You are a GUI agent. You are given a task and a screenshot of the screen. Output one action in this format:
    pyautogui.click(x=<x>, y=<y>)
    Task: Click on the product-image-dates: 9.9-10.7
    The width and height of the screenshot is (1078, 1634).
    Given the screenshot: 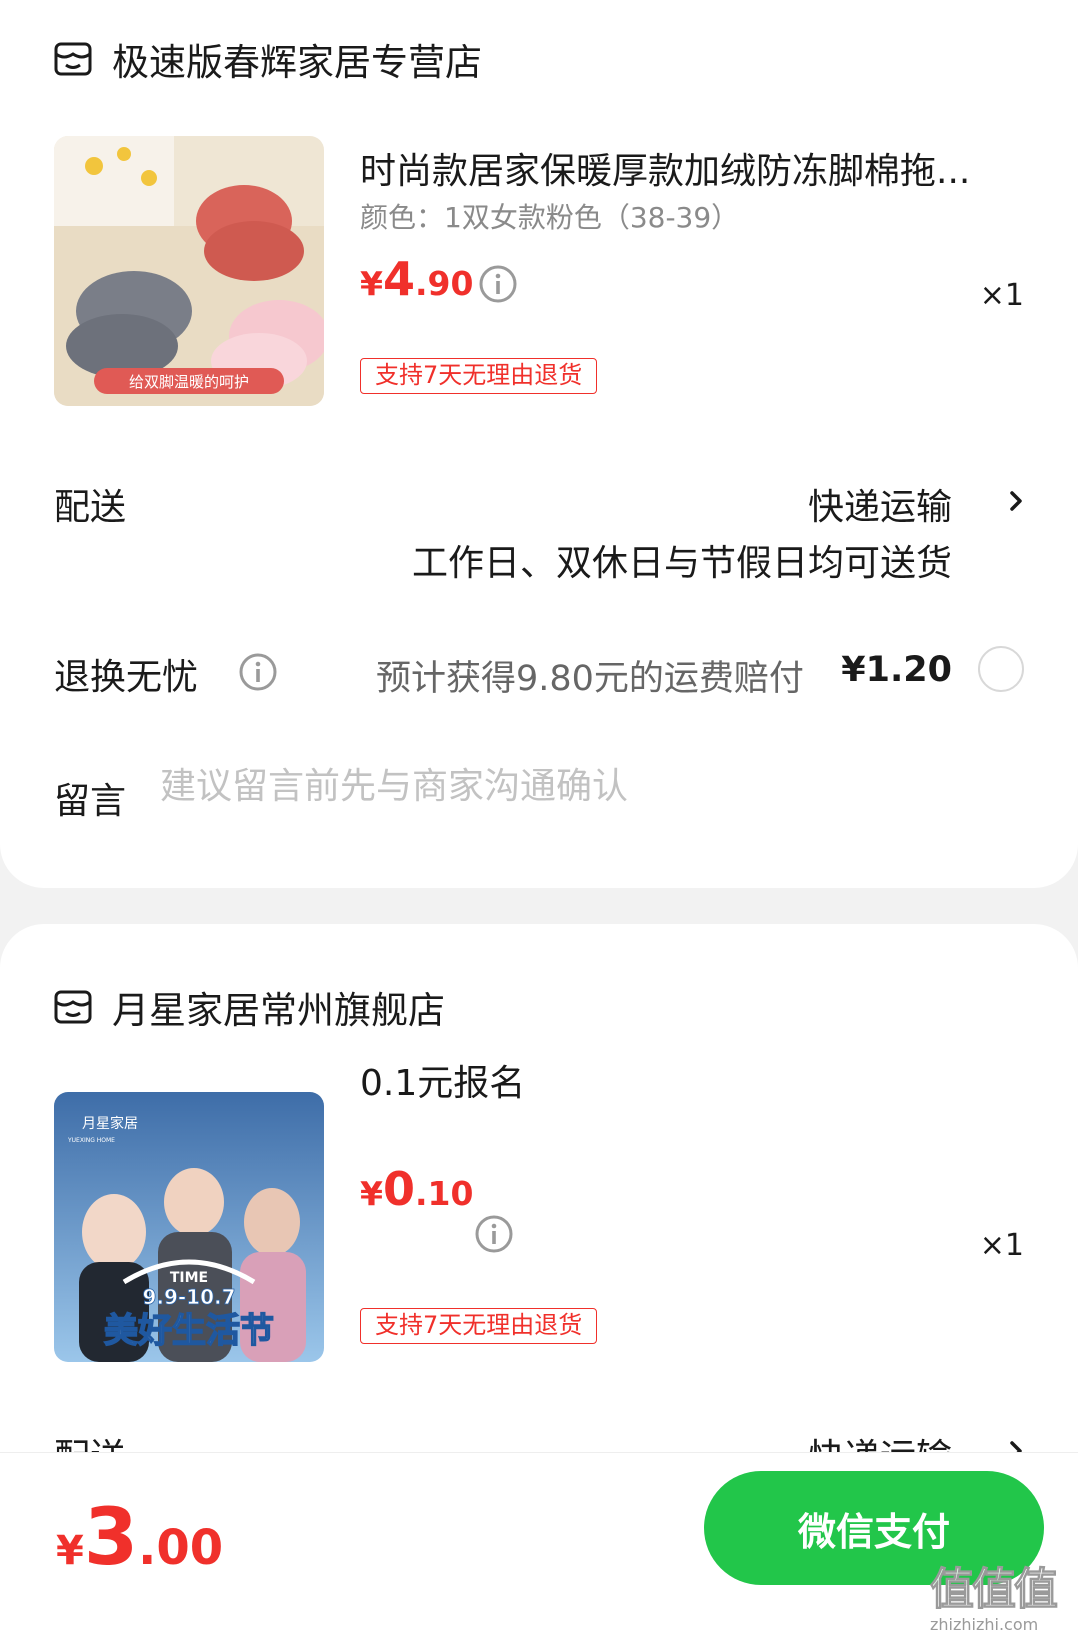 What is the action you would take?
    pyautogui.click(x=188, y=1297)
    